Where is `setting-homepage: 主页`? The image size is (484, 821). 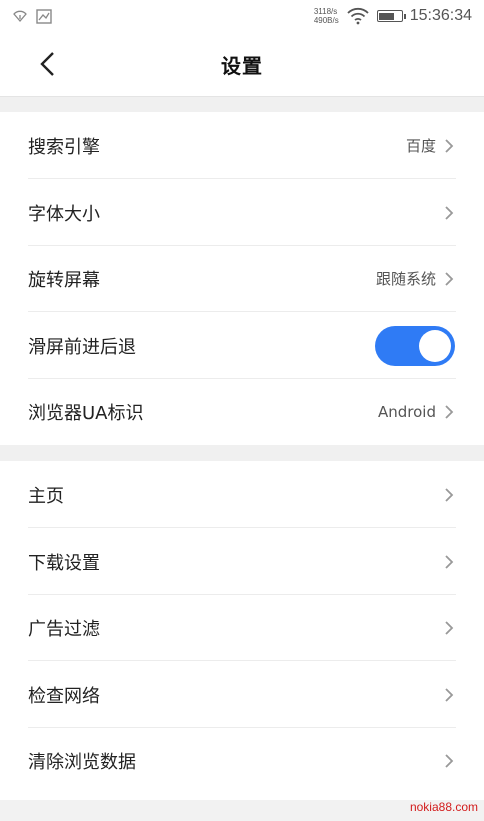
setting-homepage: 主页 is located at coordinates (242, 494).